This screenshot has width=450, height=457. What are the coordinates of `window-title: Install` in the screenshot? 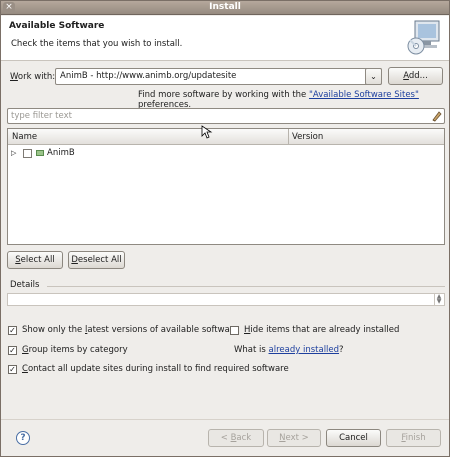 It's located at (225, 7).